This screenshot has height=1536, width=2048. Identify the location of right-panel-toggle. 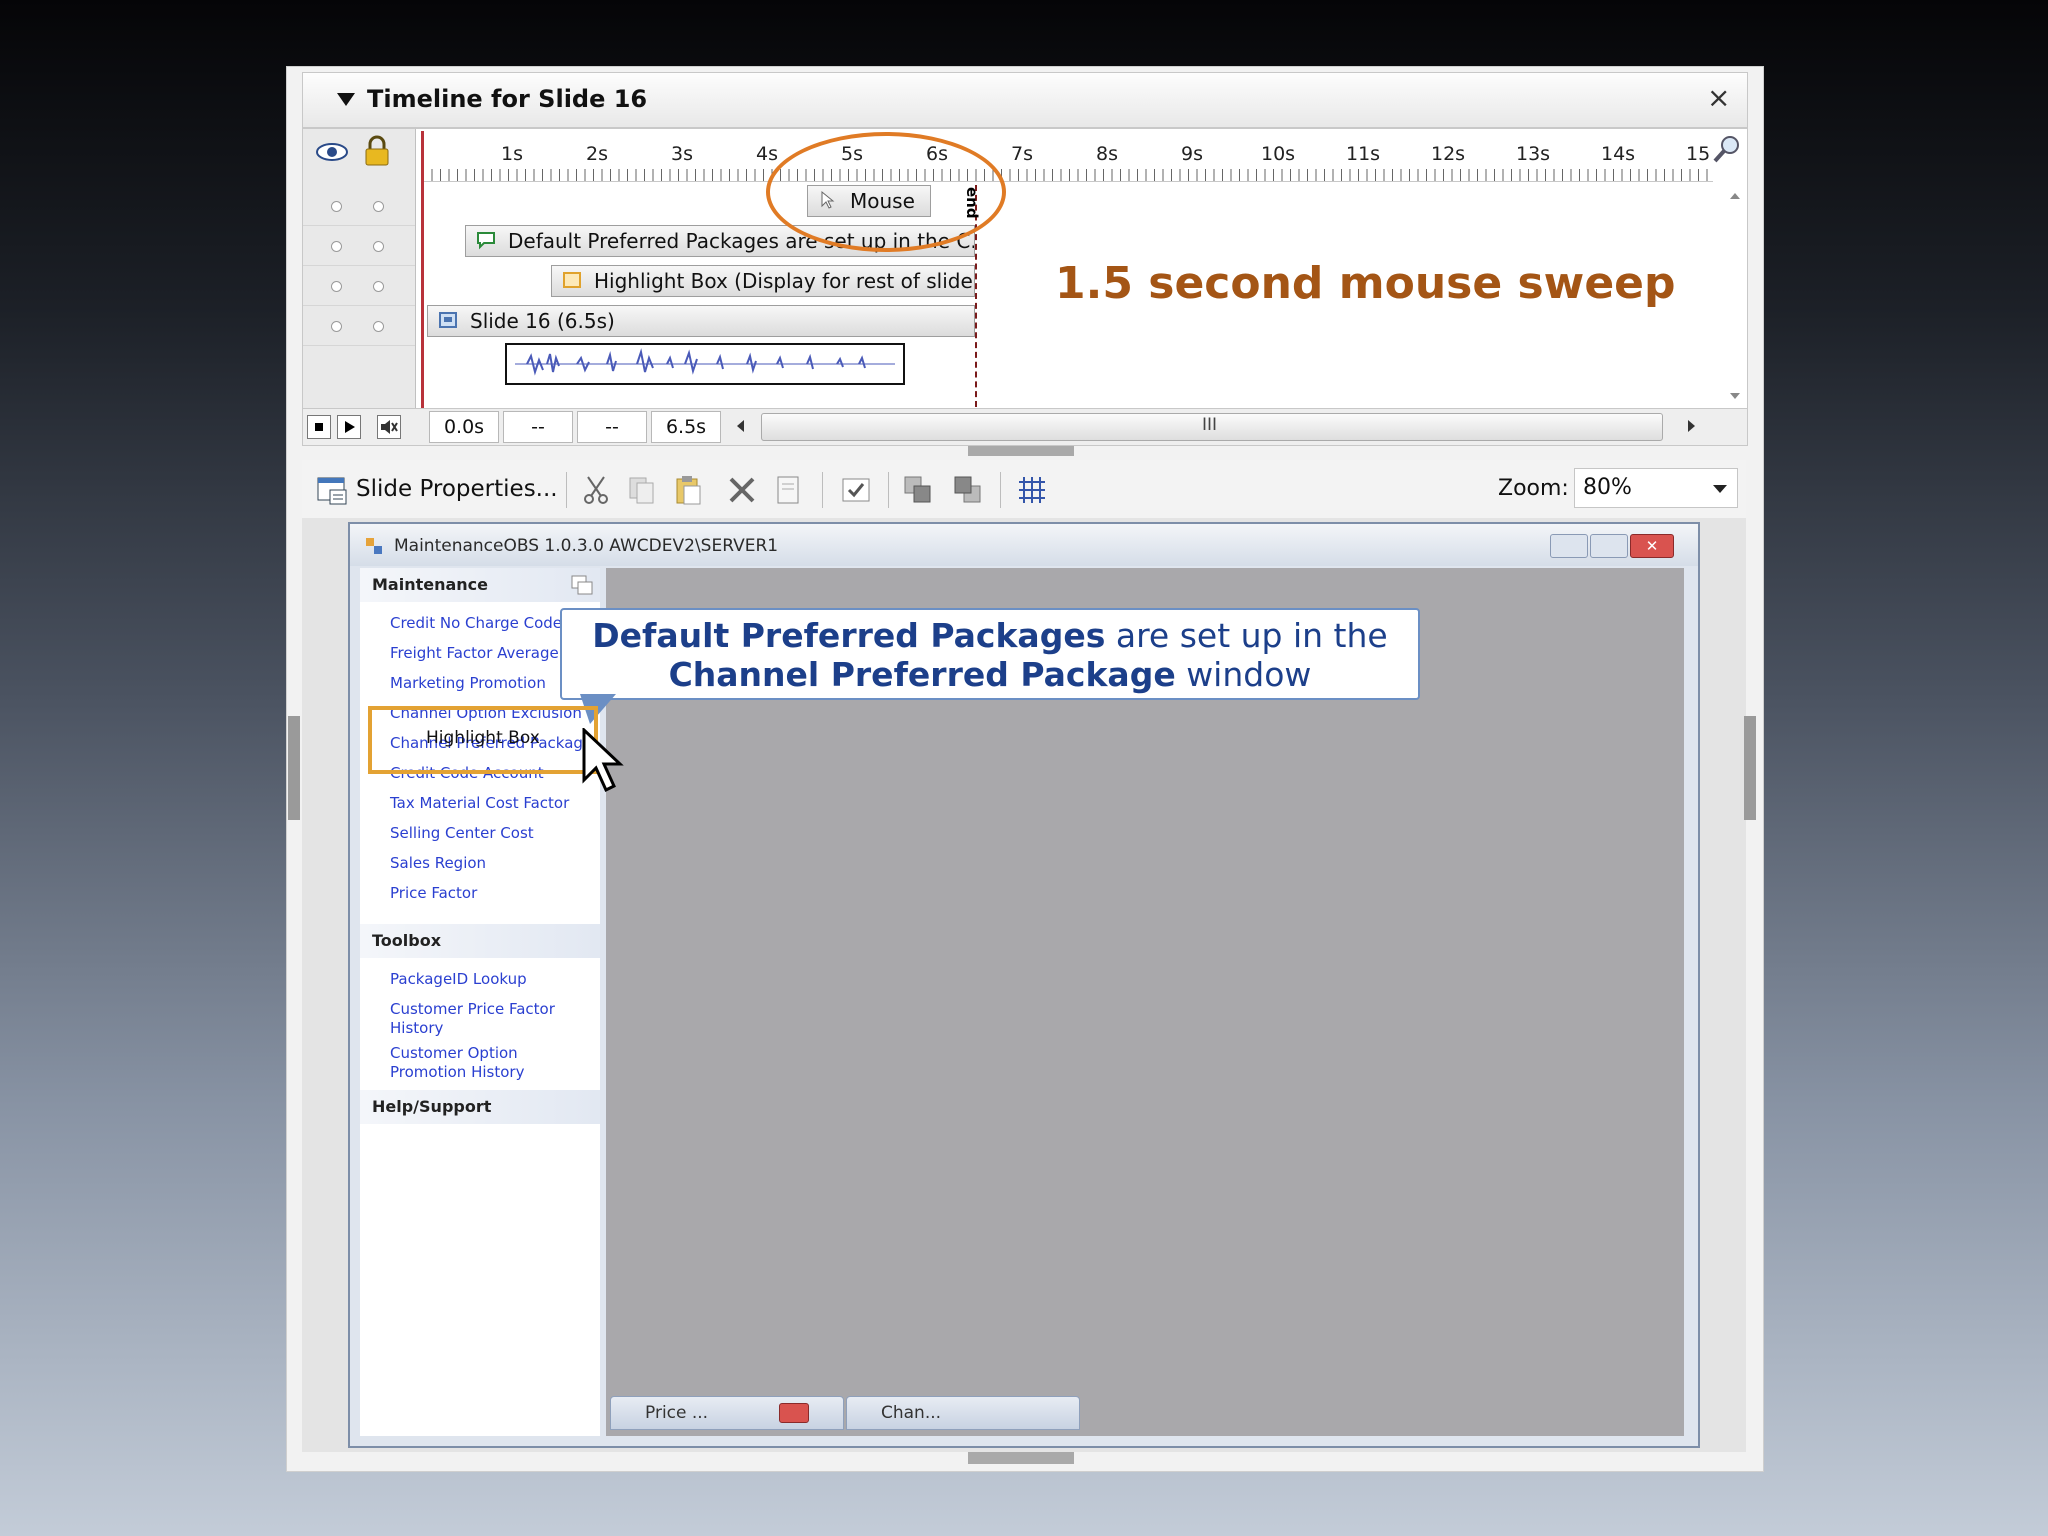
(1750, 768).